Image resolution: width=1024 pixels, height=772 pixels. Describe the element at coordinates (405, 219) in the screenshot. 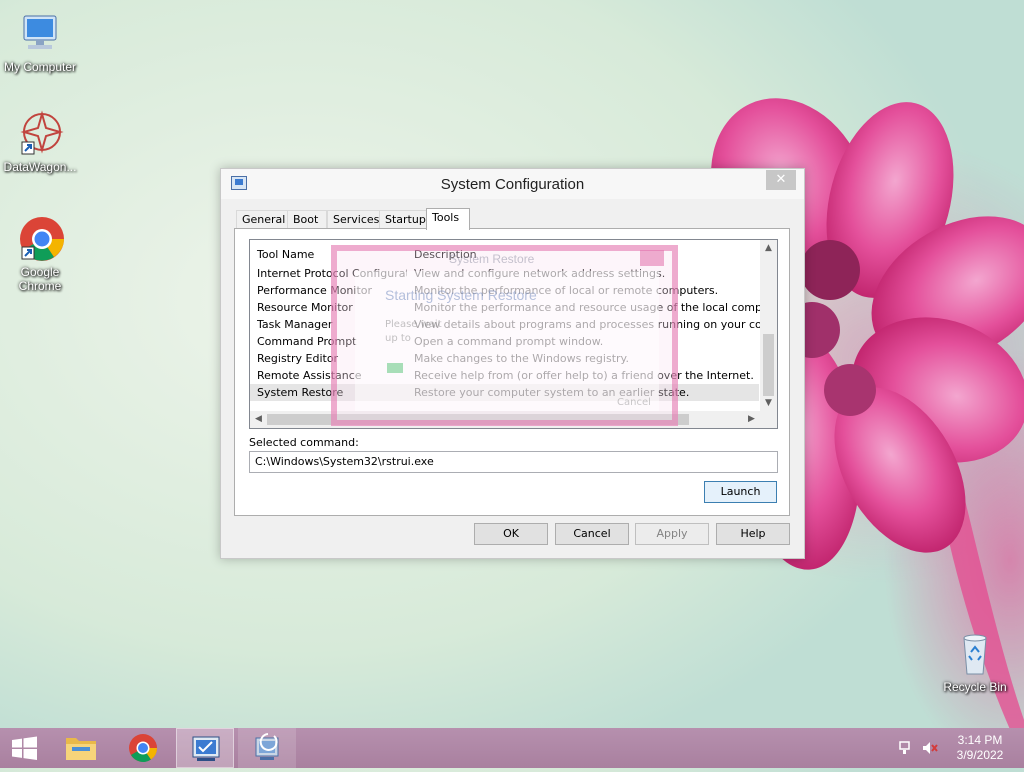

I see `tab-startup: Startup` at that location.